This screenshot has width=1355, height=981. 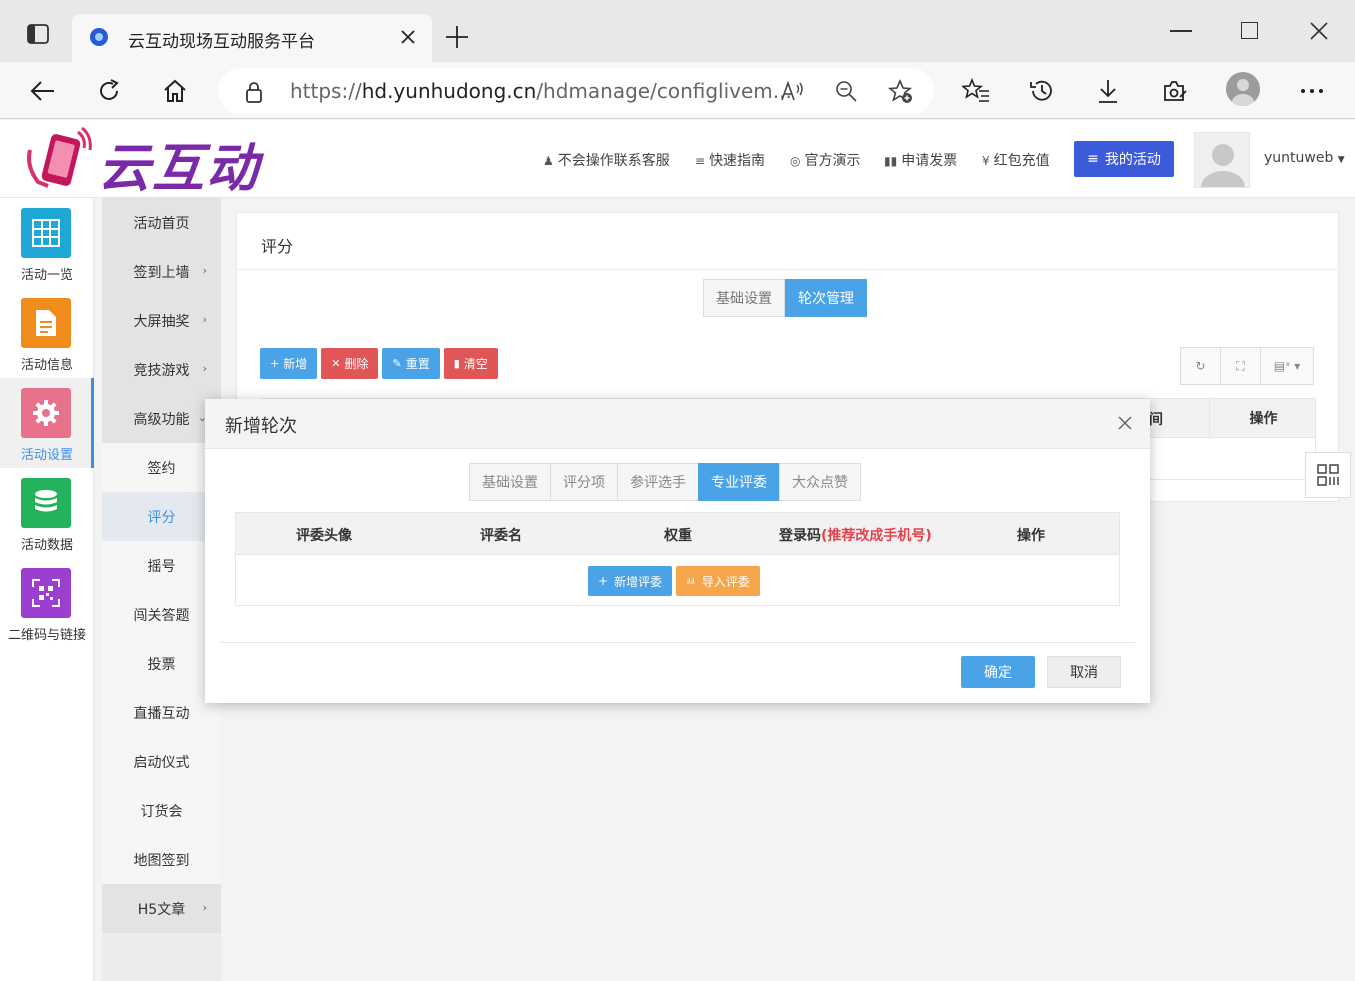 I want to click on menu-item-home: 活动首页, so click(x=161, y=222).